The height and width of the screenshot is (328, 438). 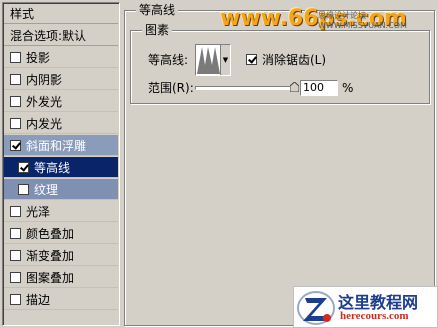 I want to click on style-item-drop-shadow: 投影, so click(x=61, y=57).